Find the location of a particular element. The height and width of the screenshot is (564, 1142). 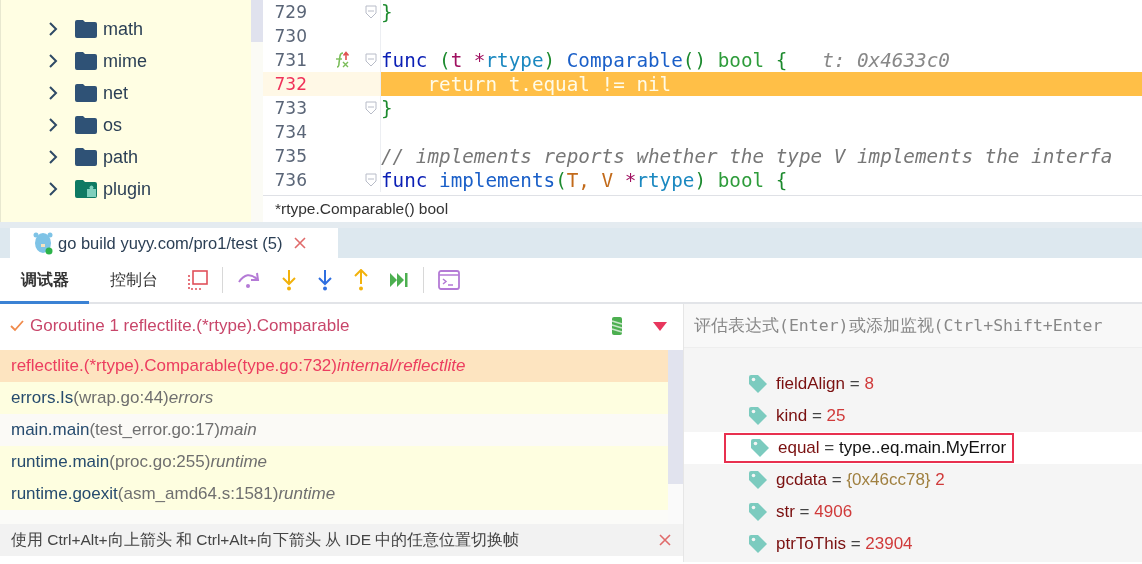

line-number: 733 is located at coordinates (290, 108).